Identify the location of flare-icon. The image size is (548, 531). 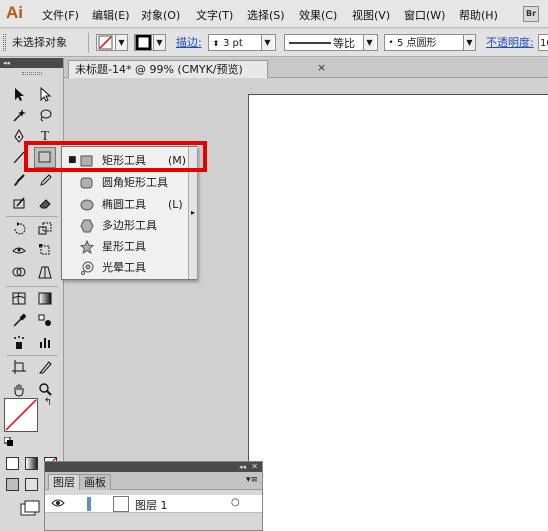
(87, 268).